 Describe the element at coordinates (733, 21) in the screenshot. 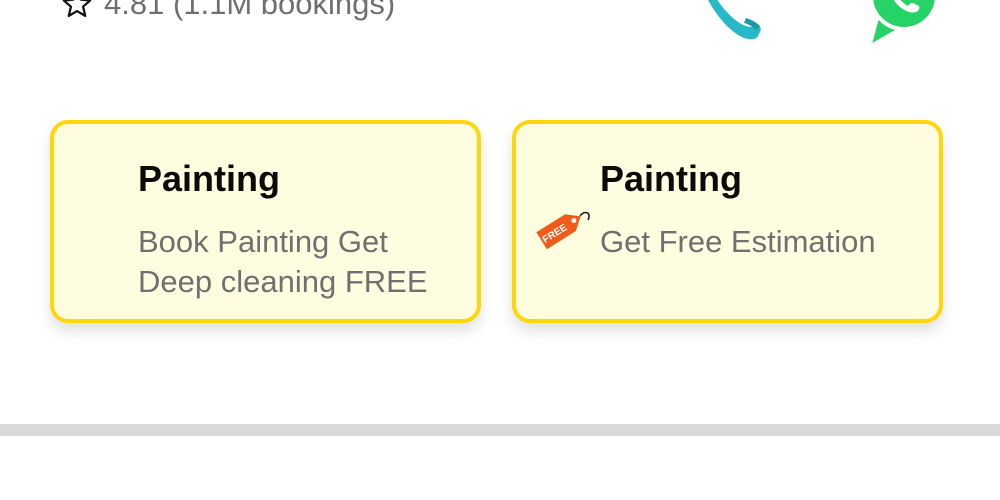

I see `phone-icon` at that location.